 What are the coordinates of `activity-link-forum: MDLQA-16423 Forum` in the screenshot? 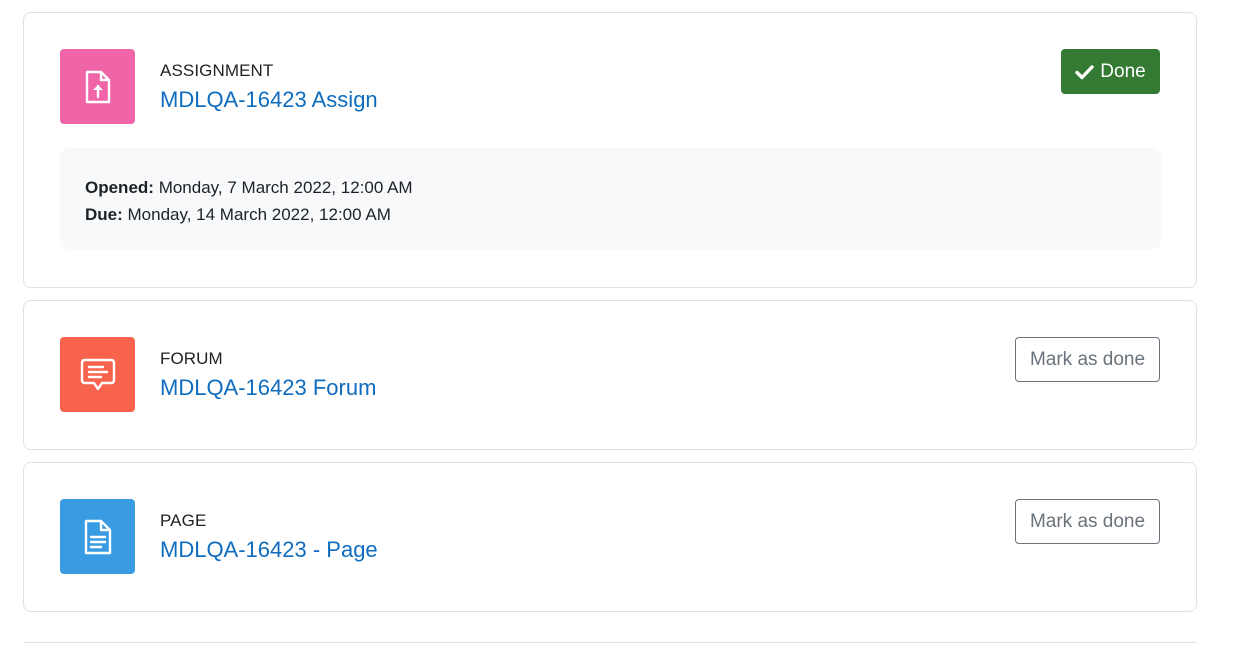 It's located at (268, 388).